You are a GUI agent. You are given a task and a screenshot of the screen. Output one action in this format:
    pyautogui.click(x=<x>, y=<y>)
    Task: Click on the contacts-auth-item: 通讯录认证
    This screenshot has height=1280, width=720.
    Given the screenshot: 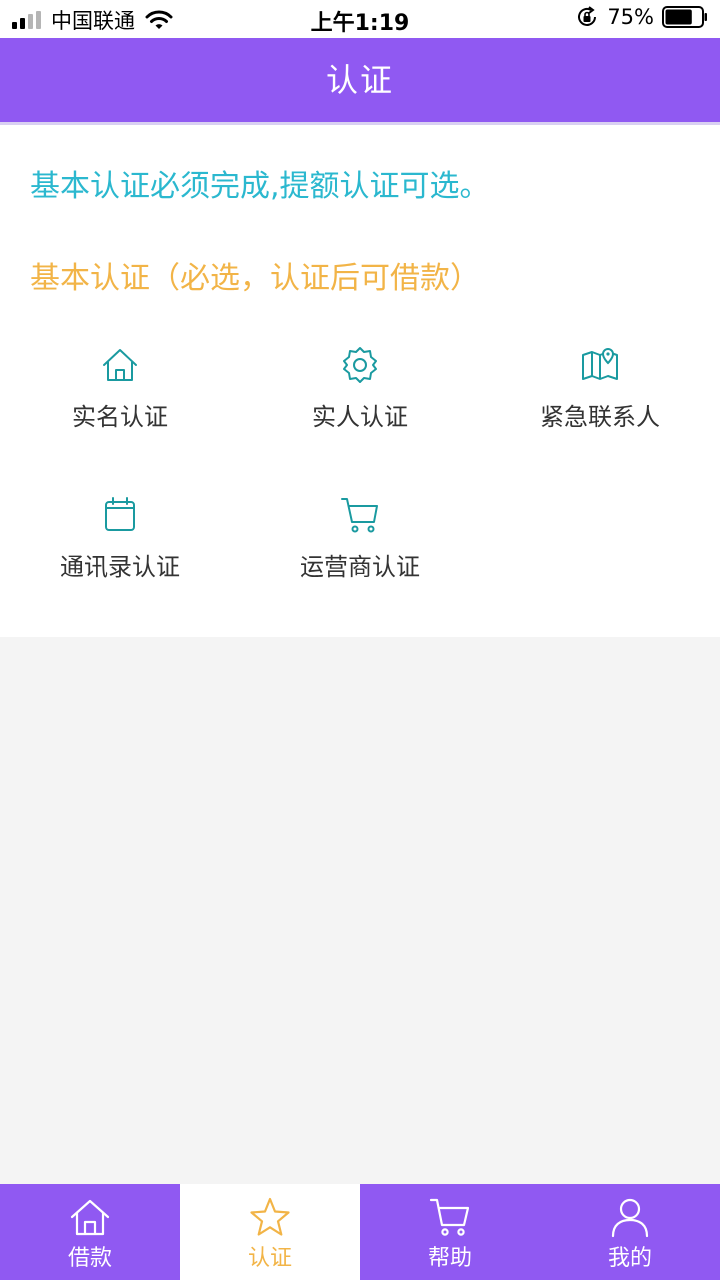 What is the action you would take?
    pyautogui.click(x=120, y=550)
    